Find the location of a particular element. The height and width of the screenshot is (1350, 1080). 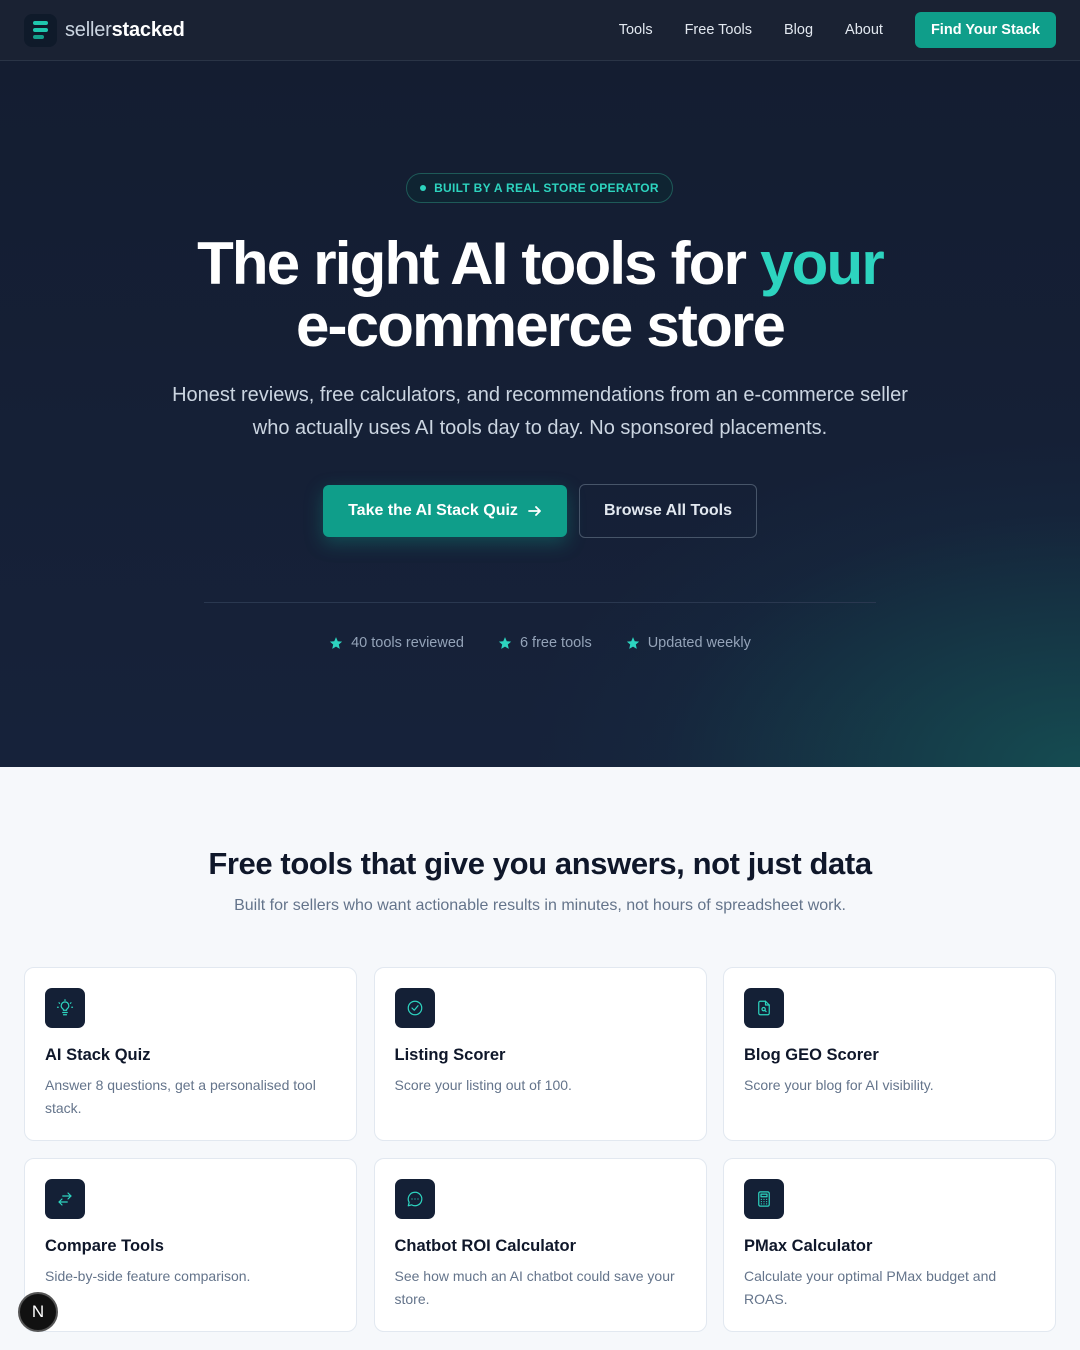

hero-badge: BUILT BY A REAL STORE OPERATOR is located at coordinates (539, 188).